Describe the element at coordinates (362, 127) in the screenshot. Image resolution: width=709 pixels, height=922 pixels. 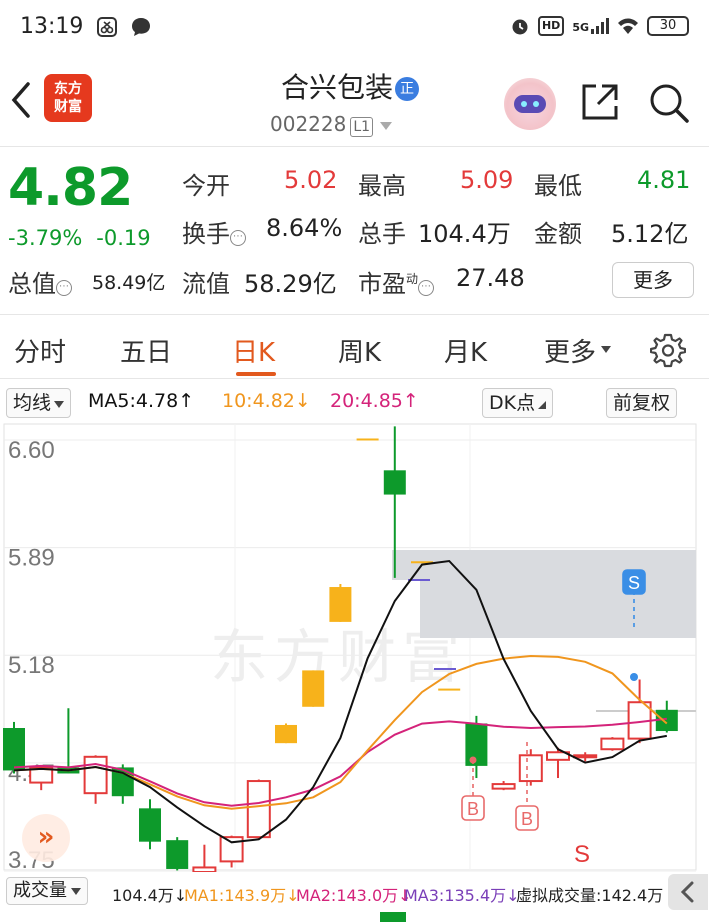
I see `market-level-badge: L1` at that location.